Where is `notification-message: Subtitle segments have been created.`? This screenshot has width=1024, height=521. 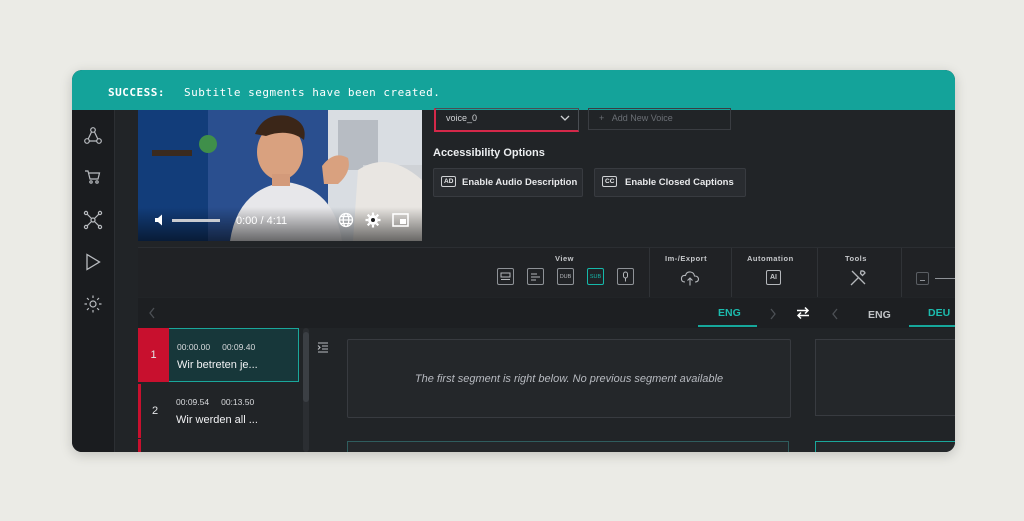
notification-message: Subtitle segments have been created. is located at coordinates (312, 92).